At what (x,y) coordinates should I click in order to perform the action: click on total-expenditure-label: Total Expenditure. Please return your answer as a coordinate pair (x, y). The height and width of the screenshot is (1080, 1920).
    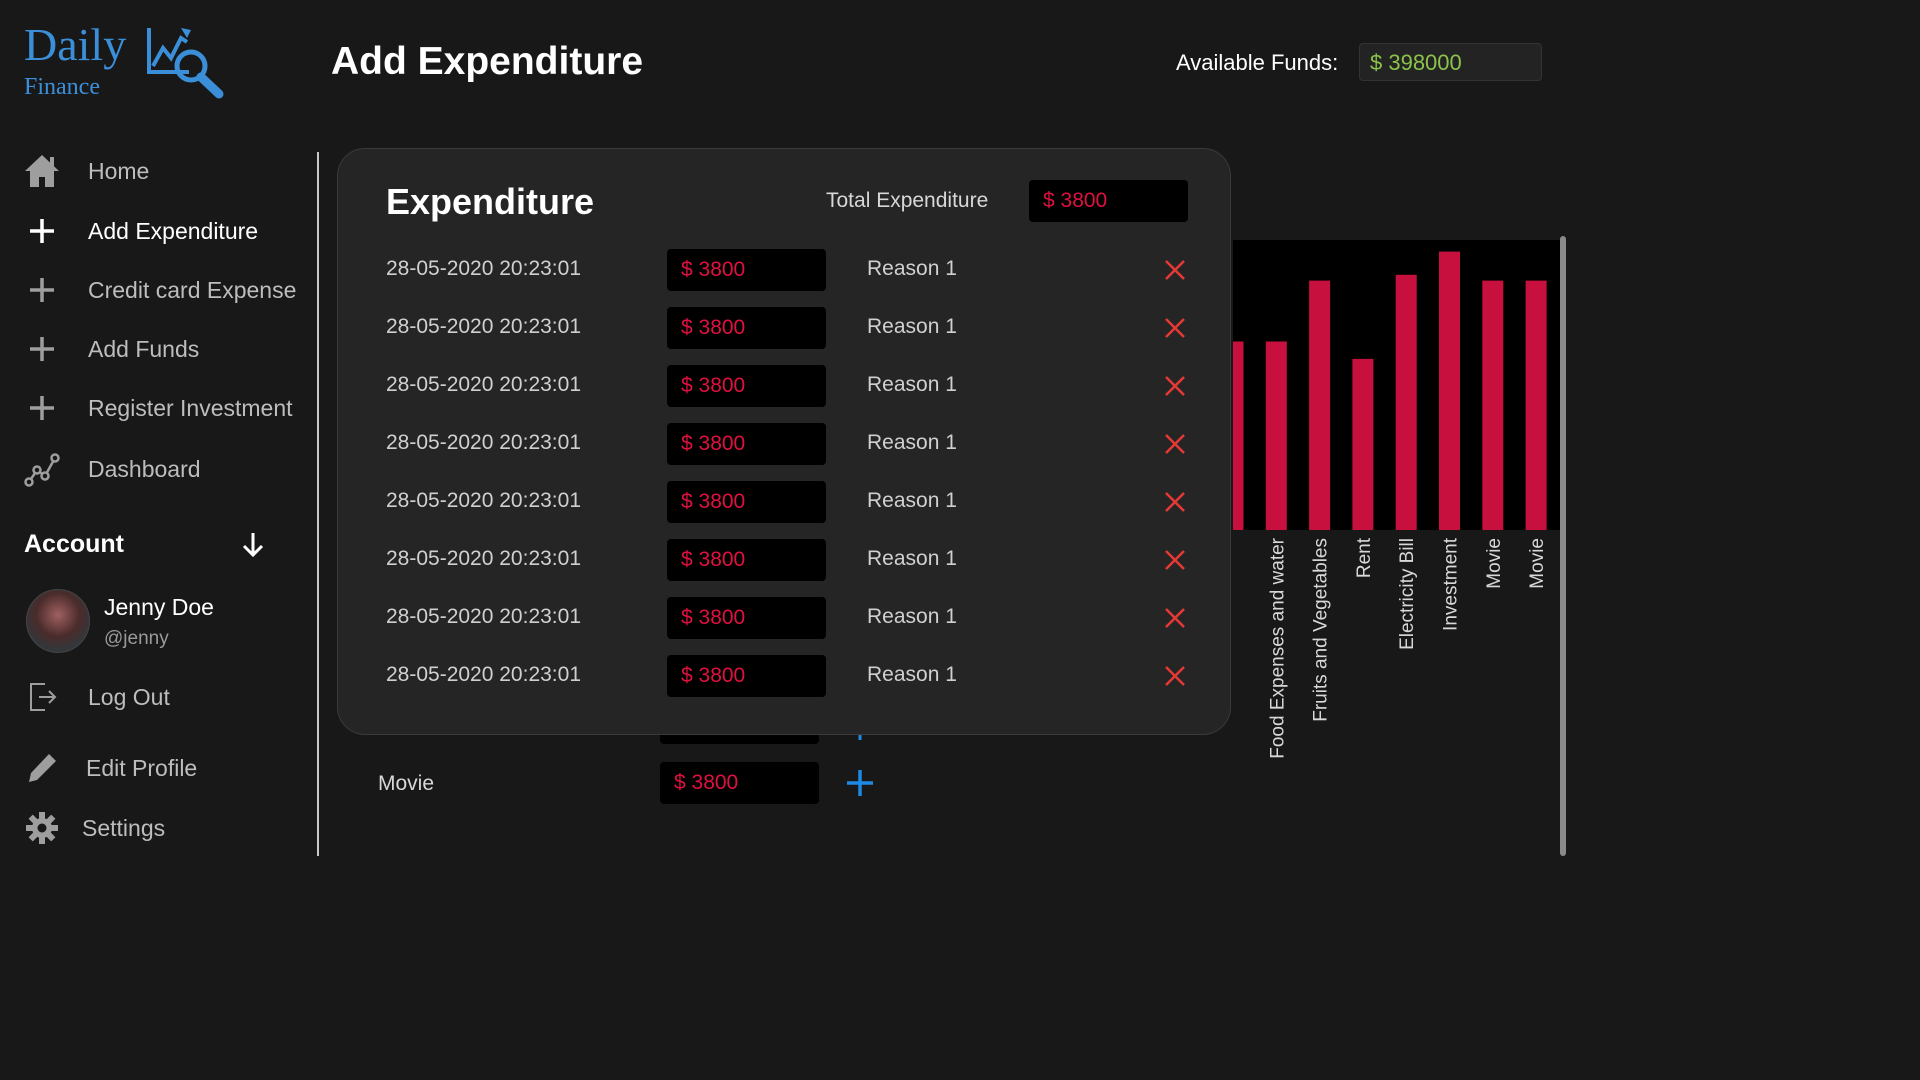
    Looking at the image, I should click on (907, 200).